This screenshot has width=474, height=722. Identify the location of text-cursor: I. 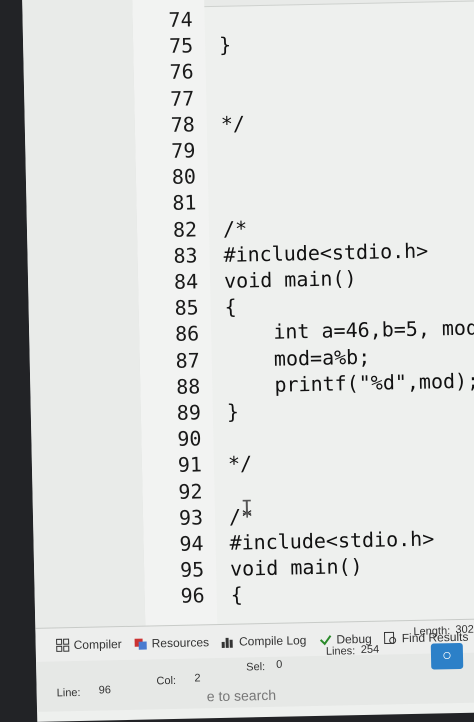
(247, 507).